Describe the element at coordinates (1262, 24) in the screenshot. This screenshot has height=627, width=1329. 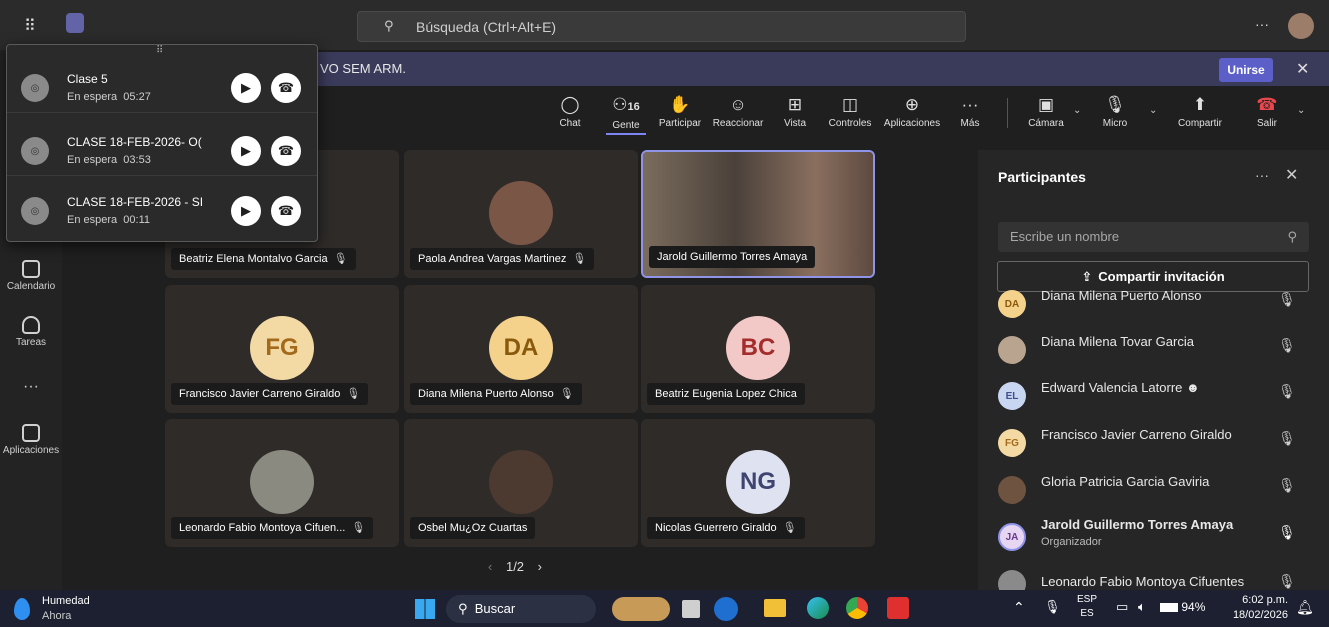
I see `more-options-button: ···` at that location.